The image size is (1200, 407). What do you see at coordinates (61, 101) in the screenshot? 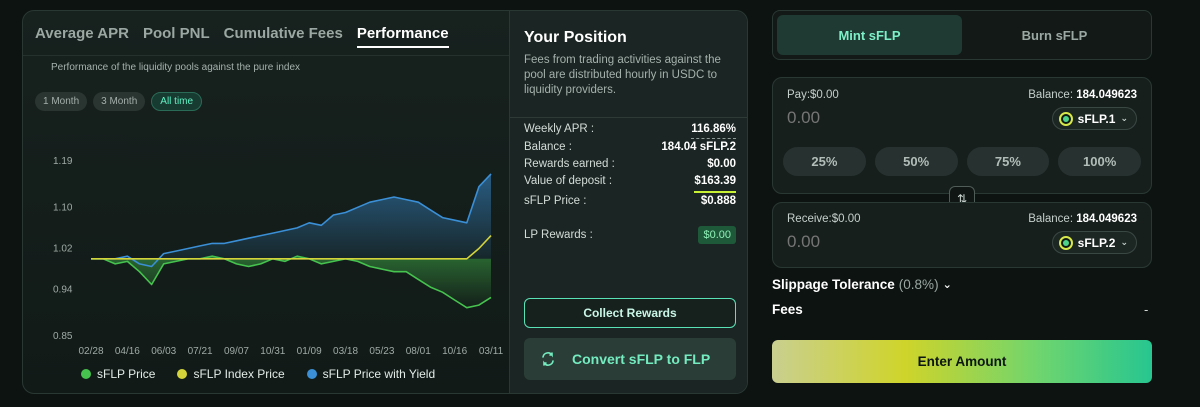
I see `range-1-month-button: 1 Month` at bounding box center [61, 101].